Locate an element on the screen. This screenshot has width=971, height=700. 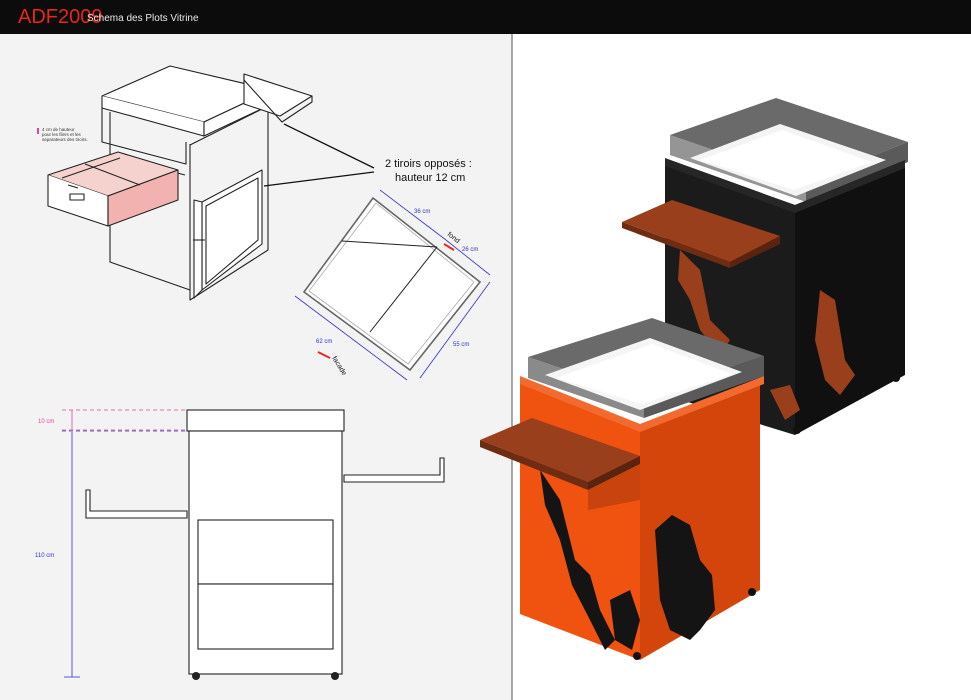
drawers-label-2: hauteur 12 cm is located at coordinates (430, 178).